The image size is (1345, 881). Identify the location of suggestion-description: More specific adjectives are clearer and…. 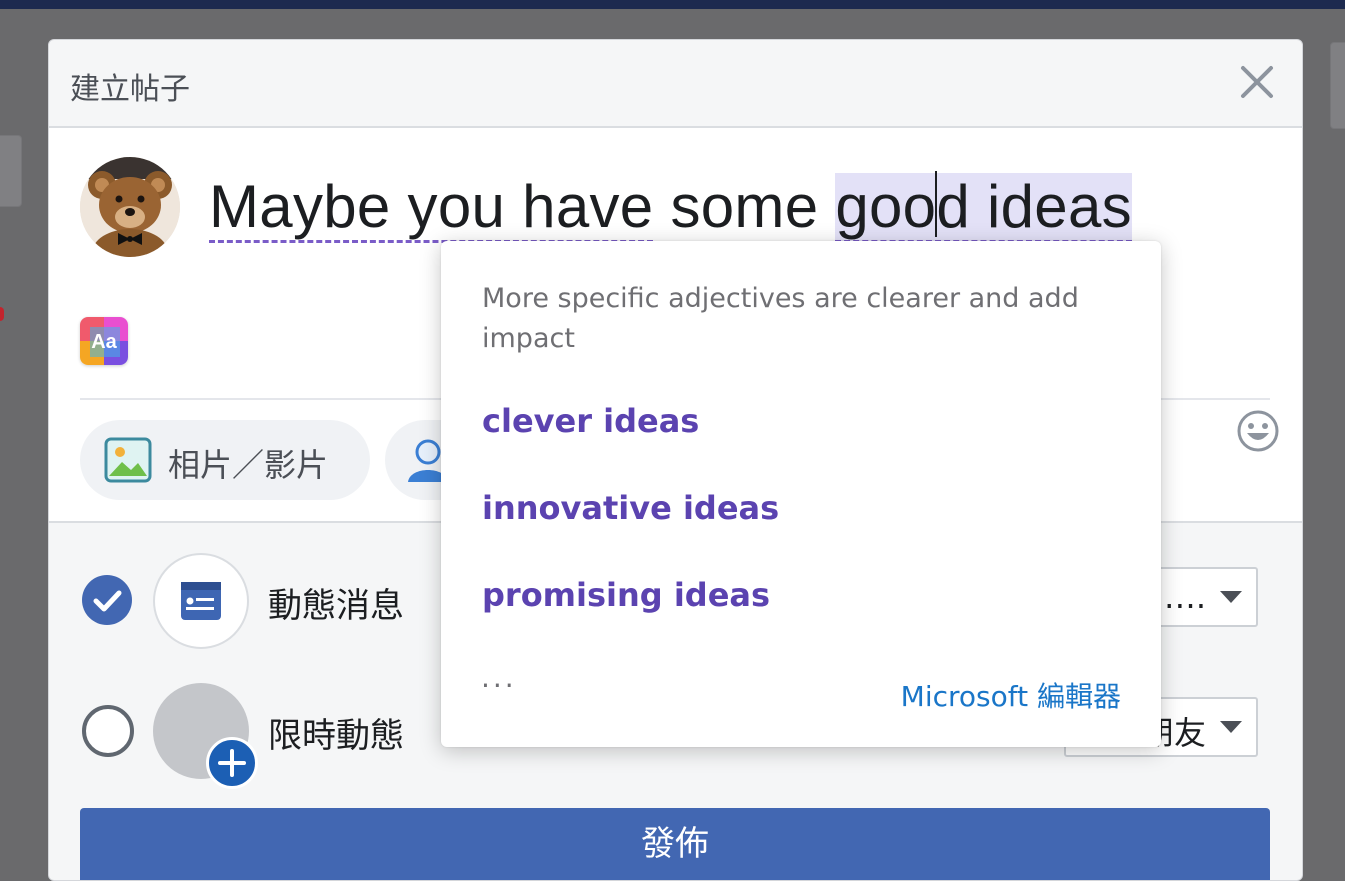
(780, 318).